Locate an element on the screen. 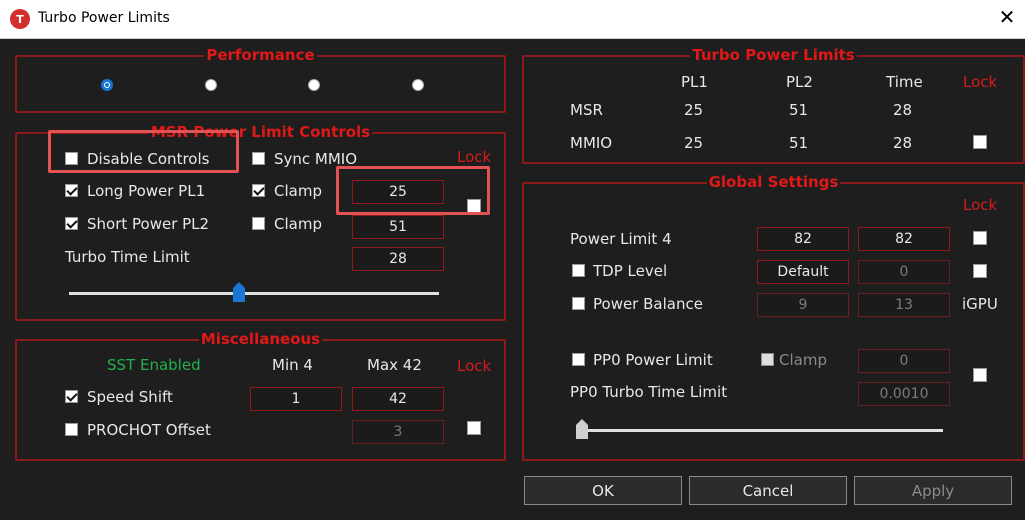  tdp-level-select: Default is located at coordinates (803, 272).